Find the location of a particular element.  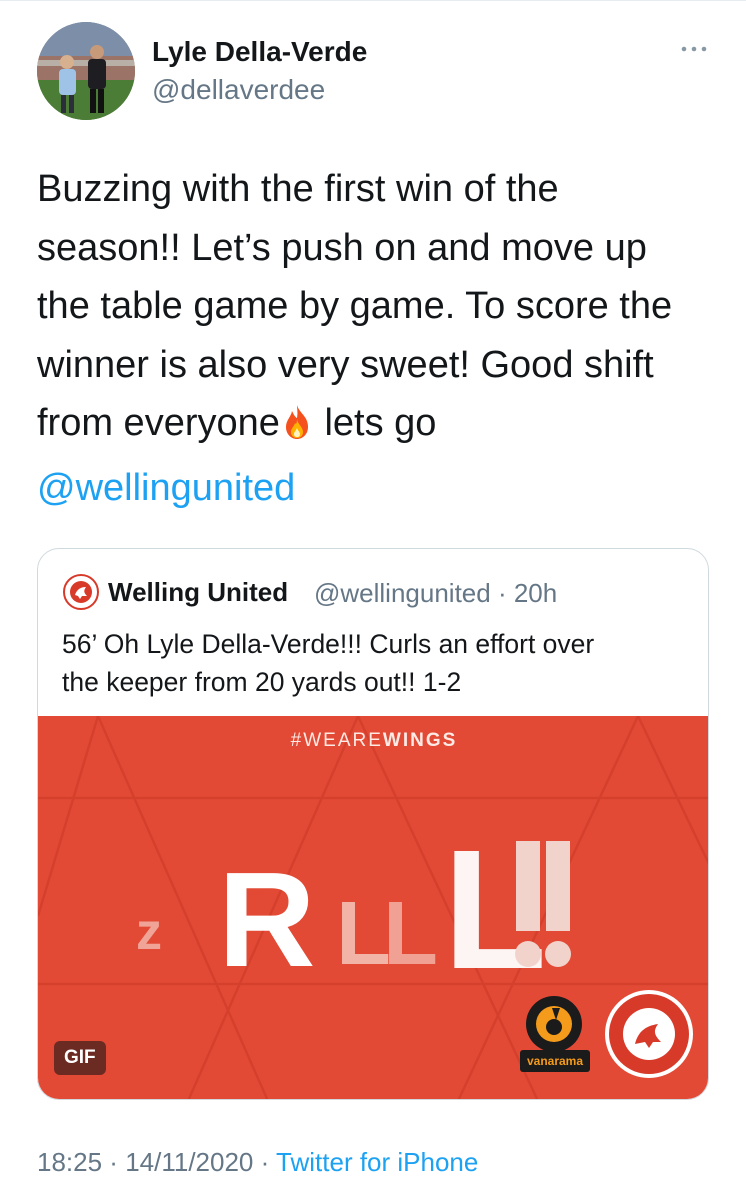

avatar is located at coordinates (86, 71).